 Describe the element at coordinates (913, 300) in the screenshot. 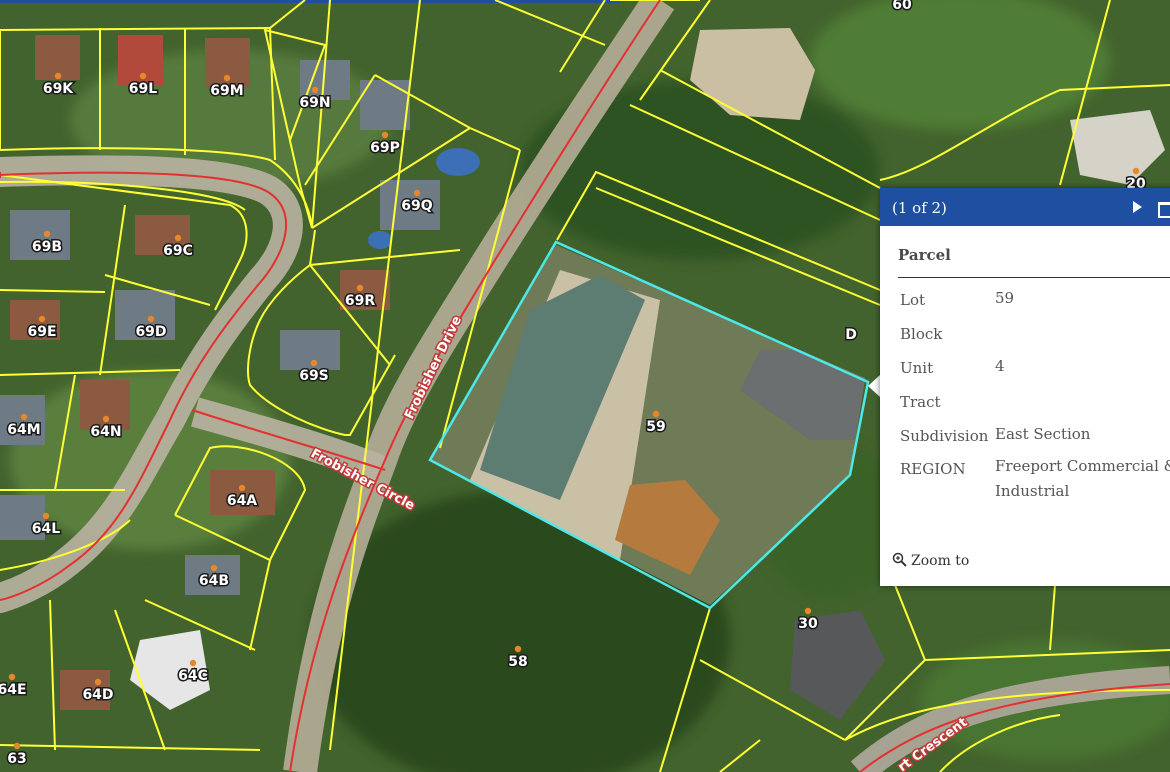

I see `attribute-key: Lot` at that location.